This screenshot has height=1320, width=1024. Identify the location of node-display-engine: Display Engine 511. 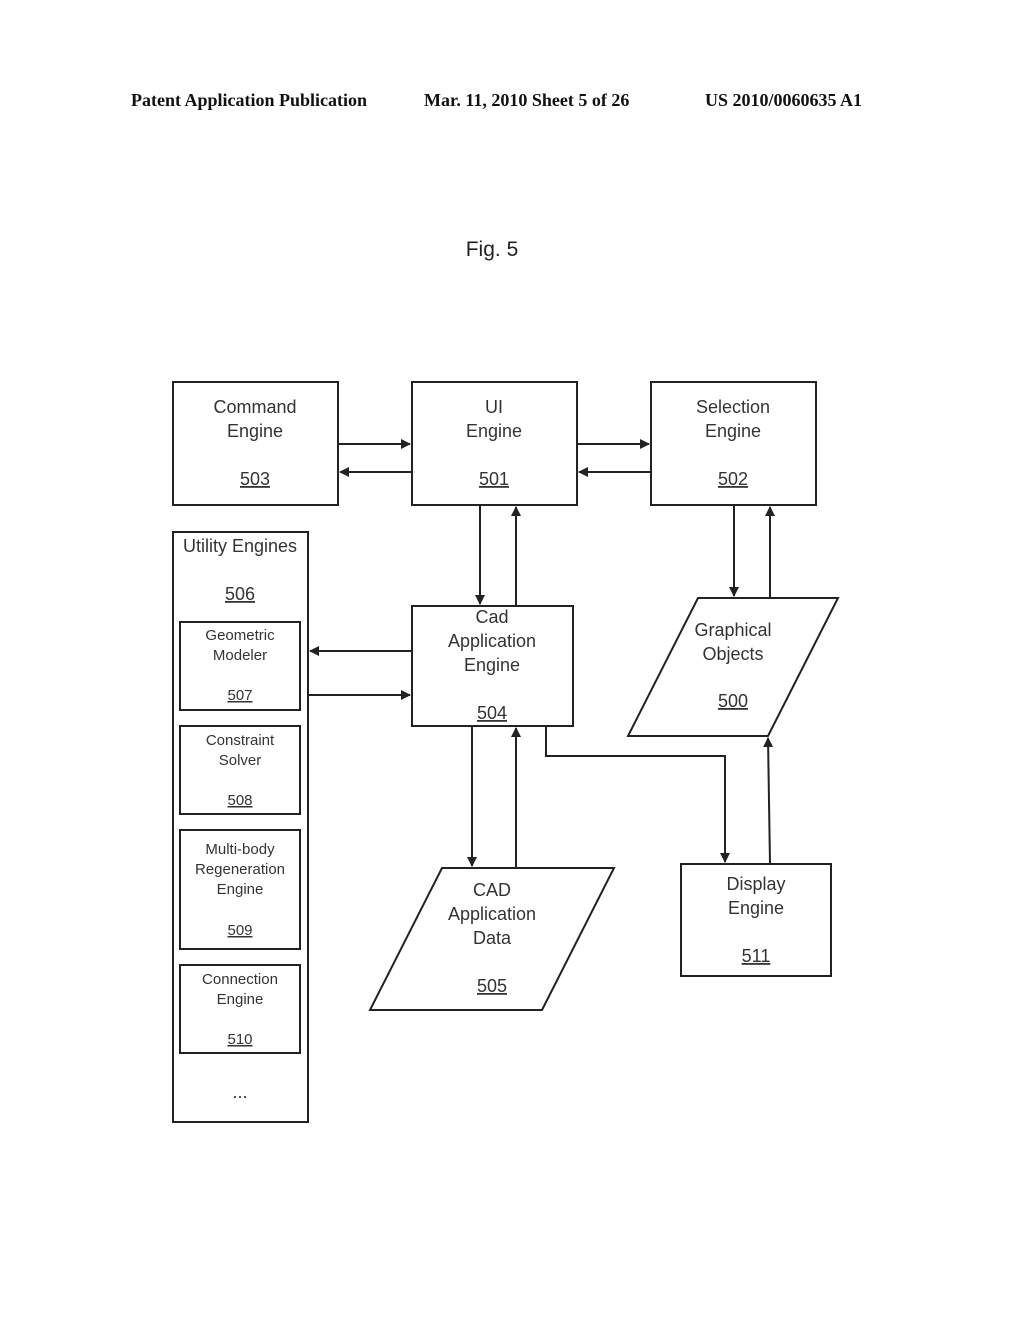
(756, 920).